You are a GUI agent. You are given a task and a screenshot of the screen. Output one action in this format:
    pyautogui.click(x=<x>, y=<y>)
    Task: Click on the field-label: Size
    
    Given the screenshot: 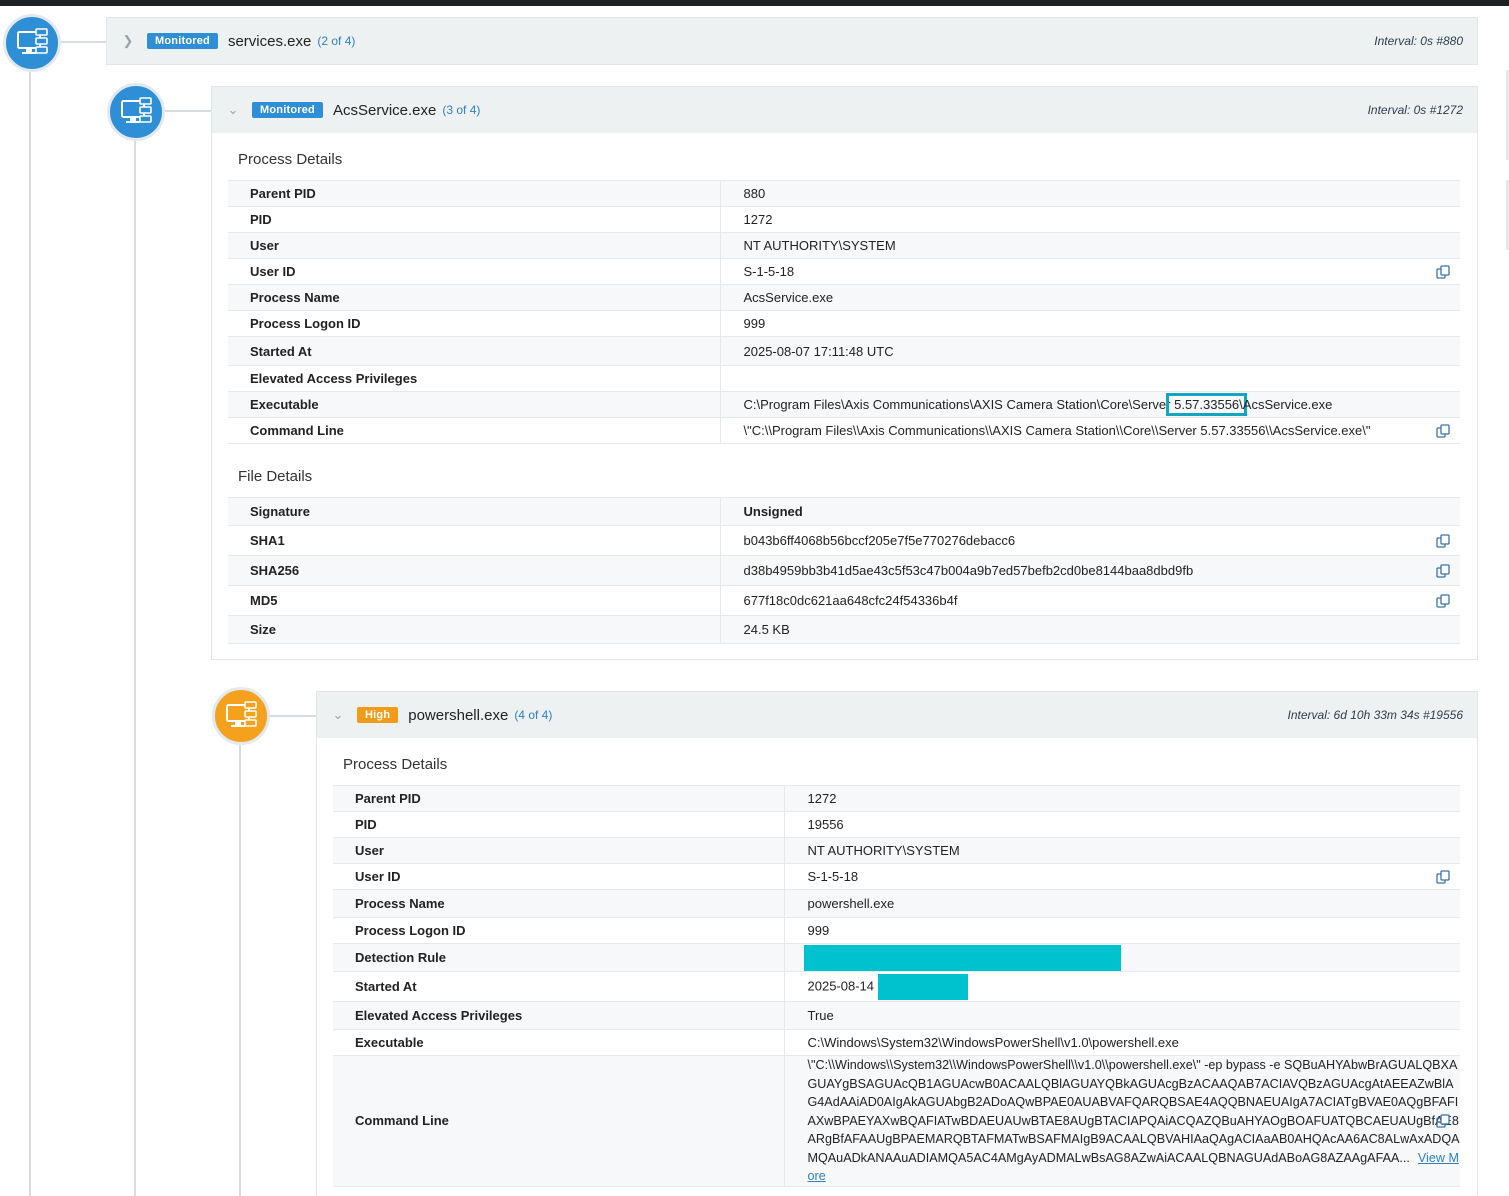 What is the action you would take?
    pyautogui.click(x=474, y=629)
    